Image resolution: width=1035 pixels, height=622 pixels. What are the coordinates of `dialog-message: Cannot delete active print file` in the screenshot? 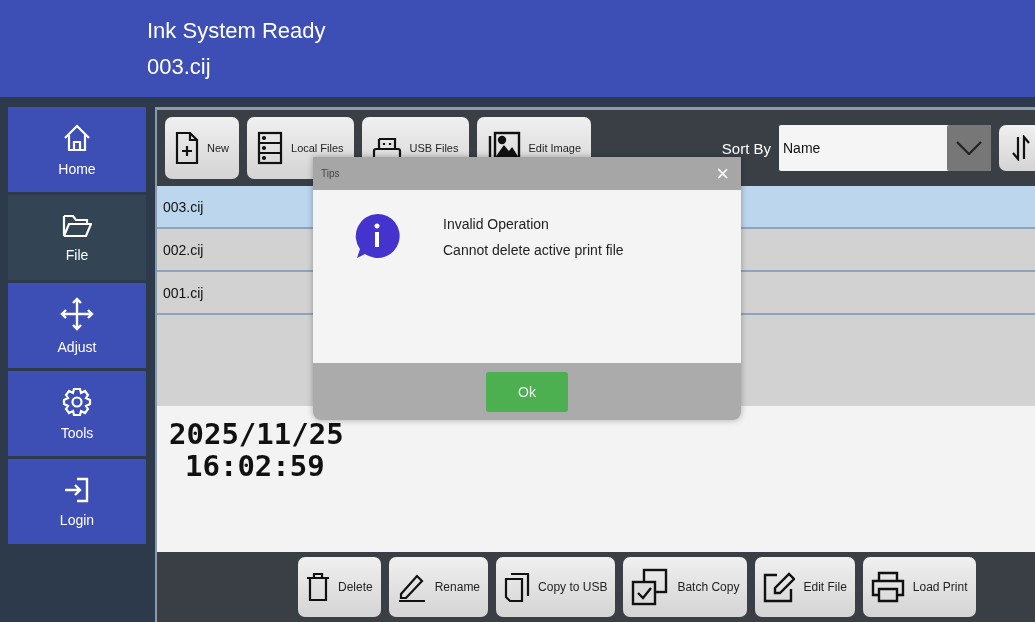 It's located at (533, 250).